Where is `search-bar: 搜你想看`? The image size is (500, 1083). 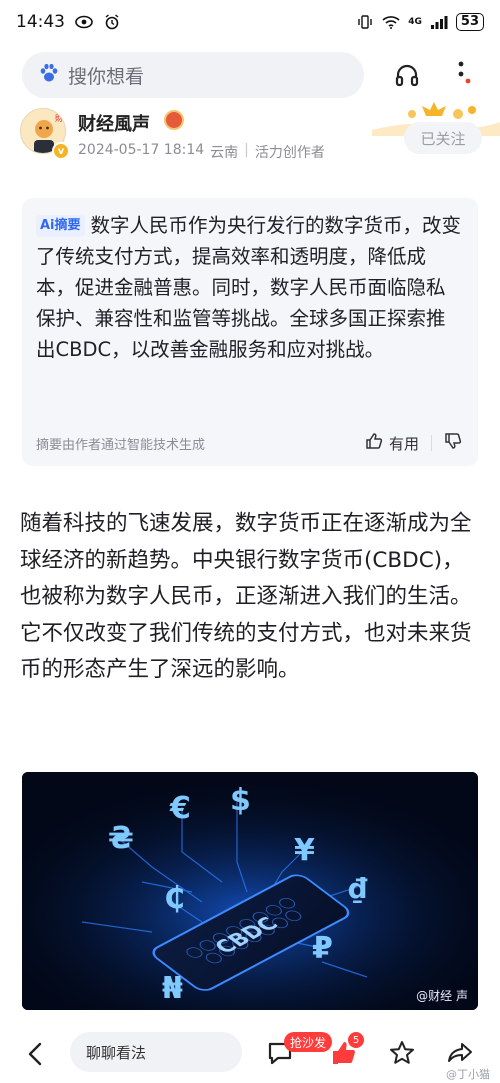 search-bar: 搜你想看 is located at coordinates (193, 75).